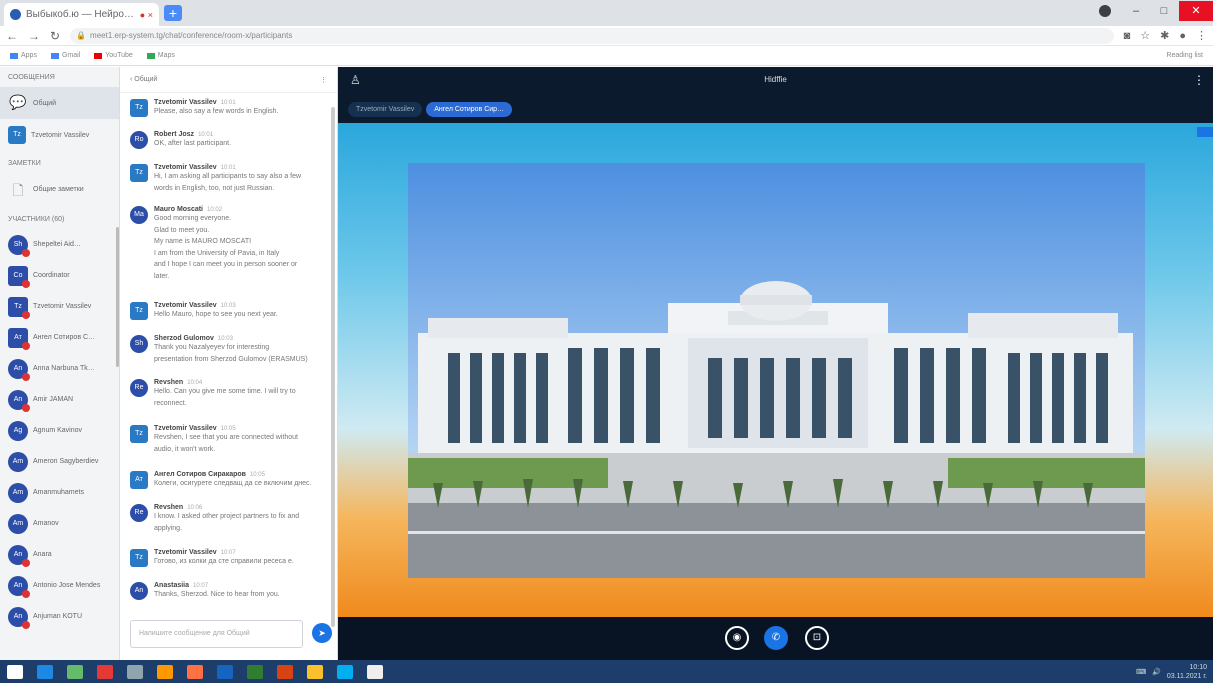 Image resolution: width=1213 pixels, height=683 pixels. I want to click on menu-icon: ⋮, so click(1201, 35).